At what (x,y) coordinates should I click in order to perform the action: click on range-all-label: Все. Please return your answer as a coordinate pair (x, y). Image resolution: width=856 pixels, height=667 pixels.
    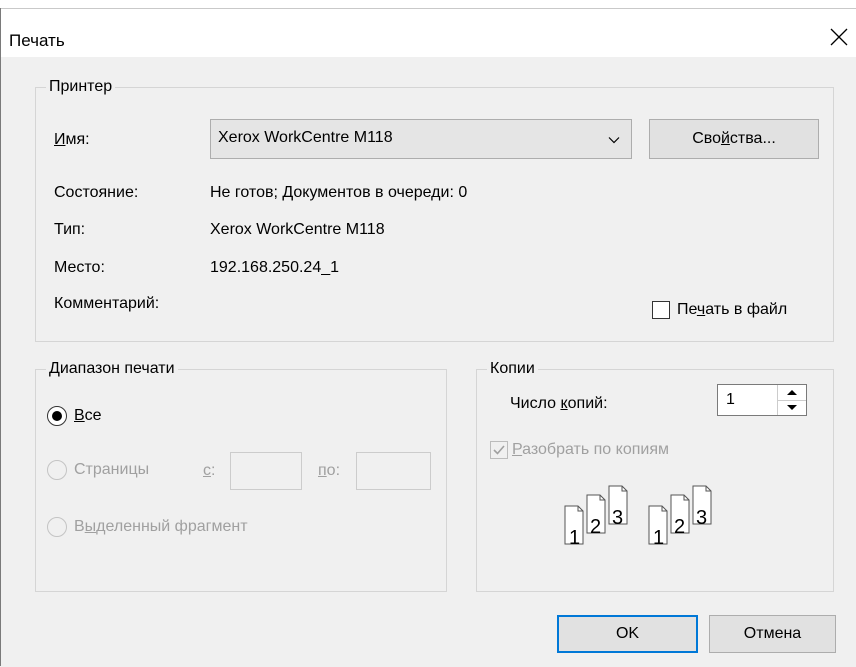
    Looking at the image, I should click on (88, 416).